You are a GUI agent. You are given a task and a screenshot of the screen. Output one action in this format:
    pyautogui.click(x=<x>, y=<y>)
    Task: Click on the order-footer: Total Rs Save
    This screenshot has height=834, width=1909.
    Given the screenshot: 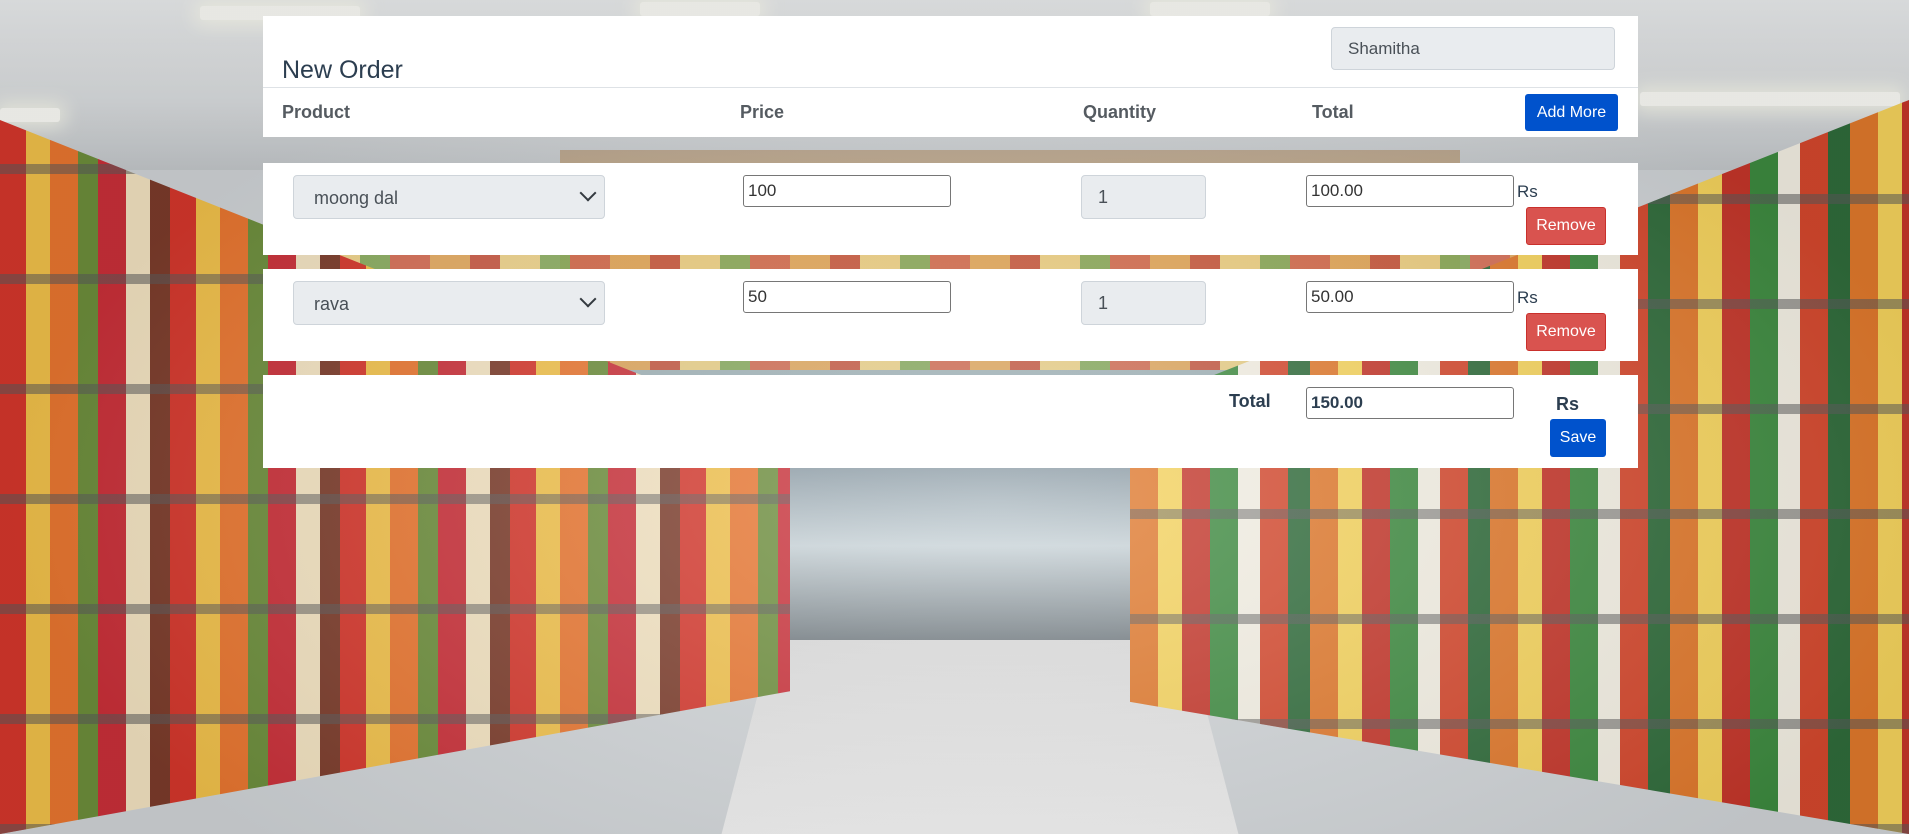 What is the action you would take?
    pyautogui.click(x=950, y=421)
    